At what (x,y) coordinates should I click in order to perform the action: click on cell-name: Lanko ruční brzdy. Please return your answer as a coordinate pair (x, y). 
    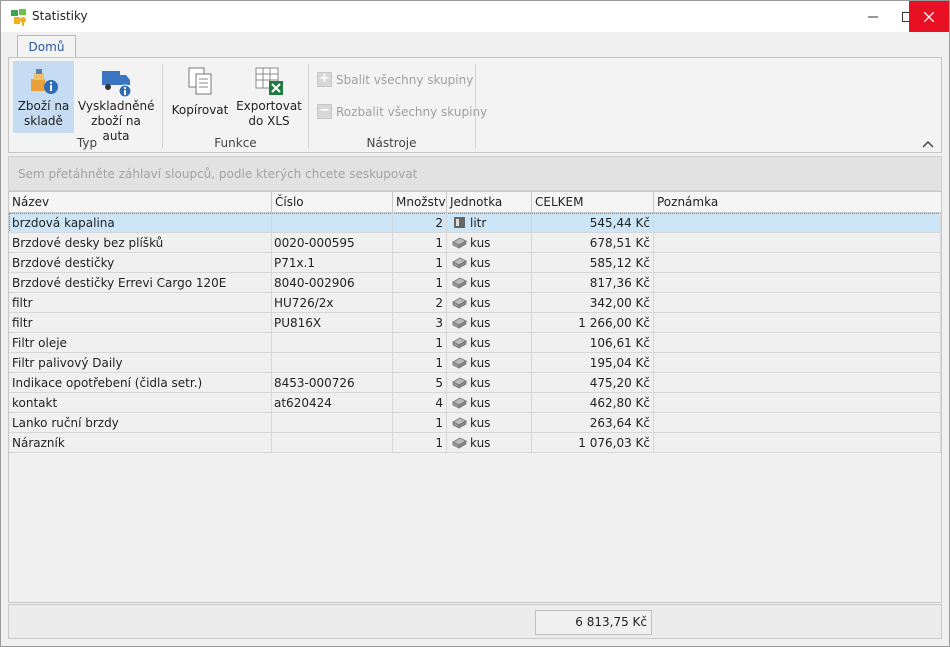
    Looking at the image, I should click on (140, 423).